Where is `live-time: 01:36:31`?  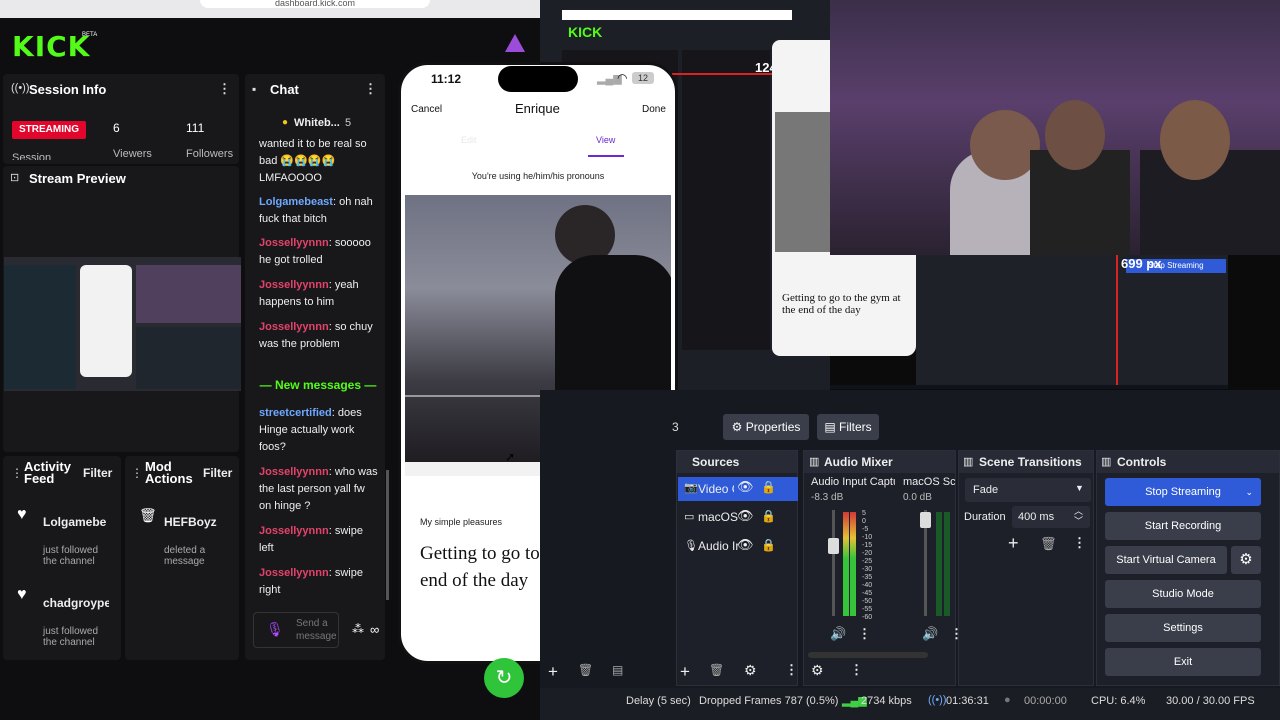
live-time: 01:36:31 is located at coordinates (967, 701).